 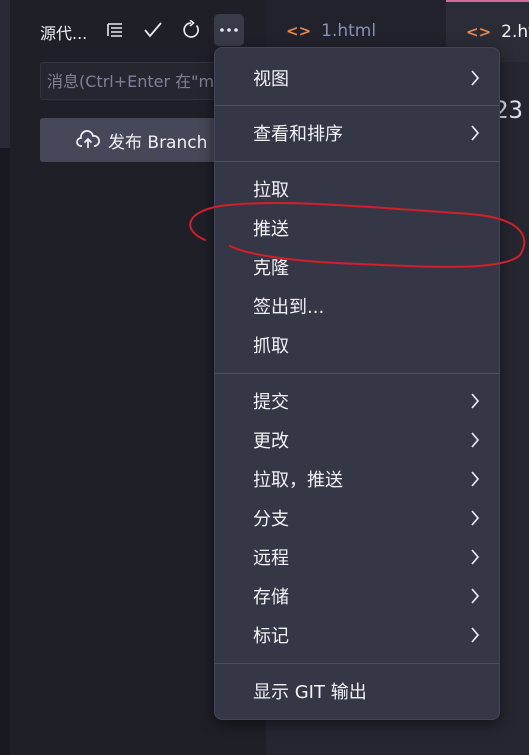 I want to click on menu-item-label: 拉取，推送, so click(x=298, y=480).